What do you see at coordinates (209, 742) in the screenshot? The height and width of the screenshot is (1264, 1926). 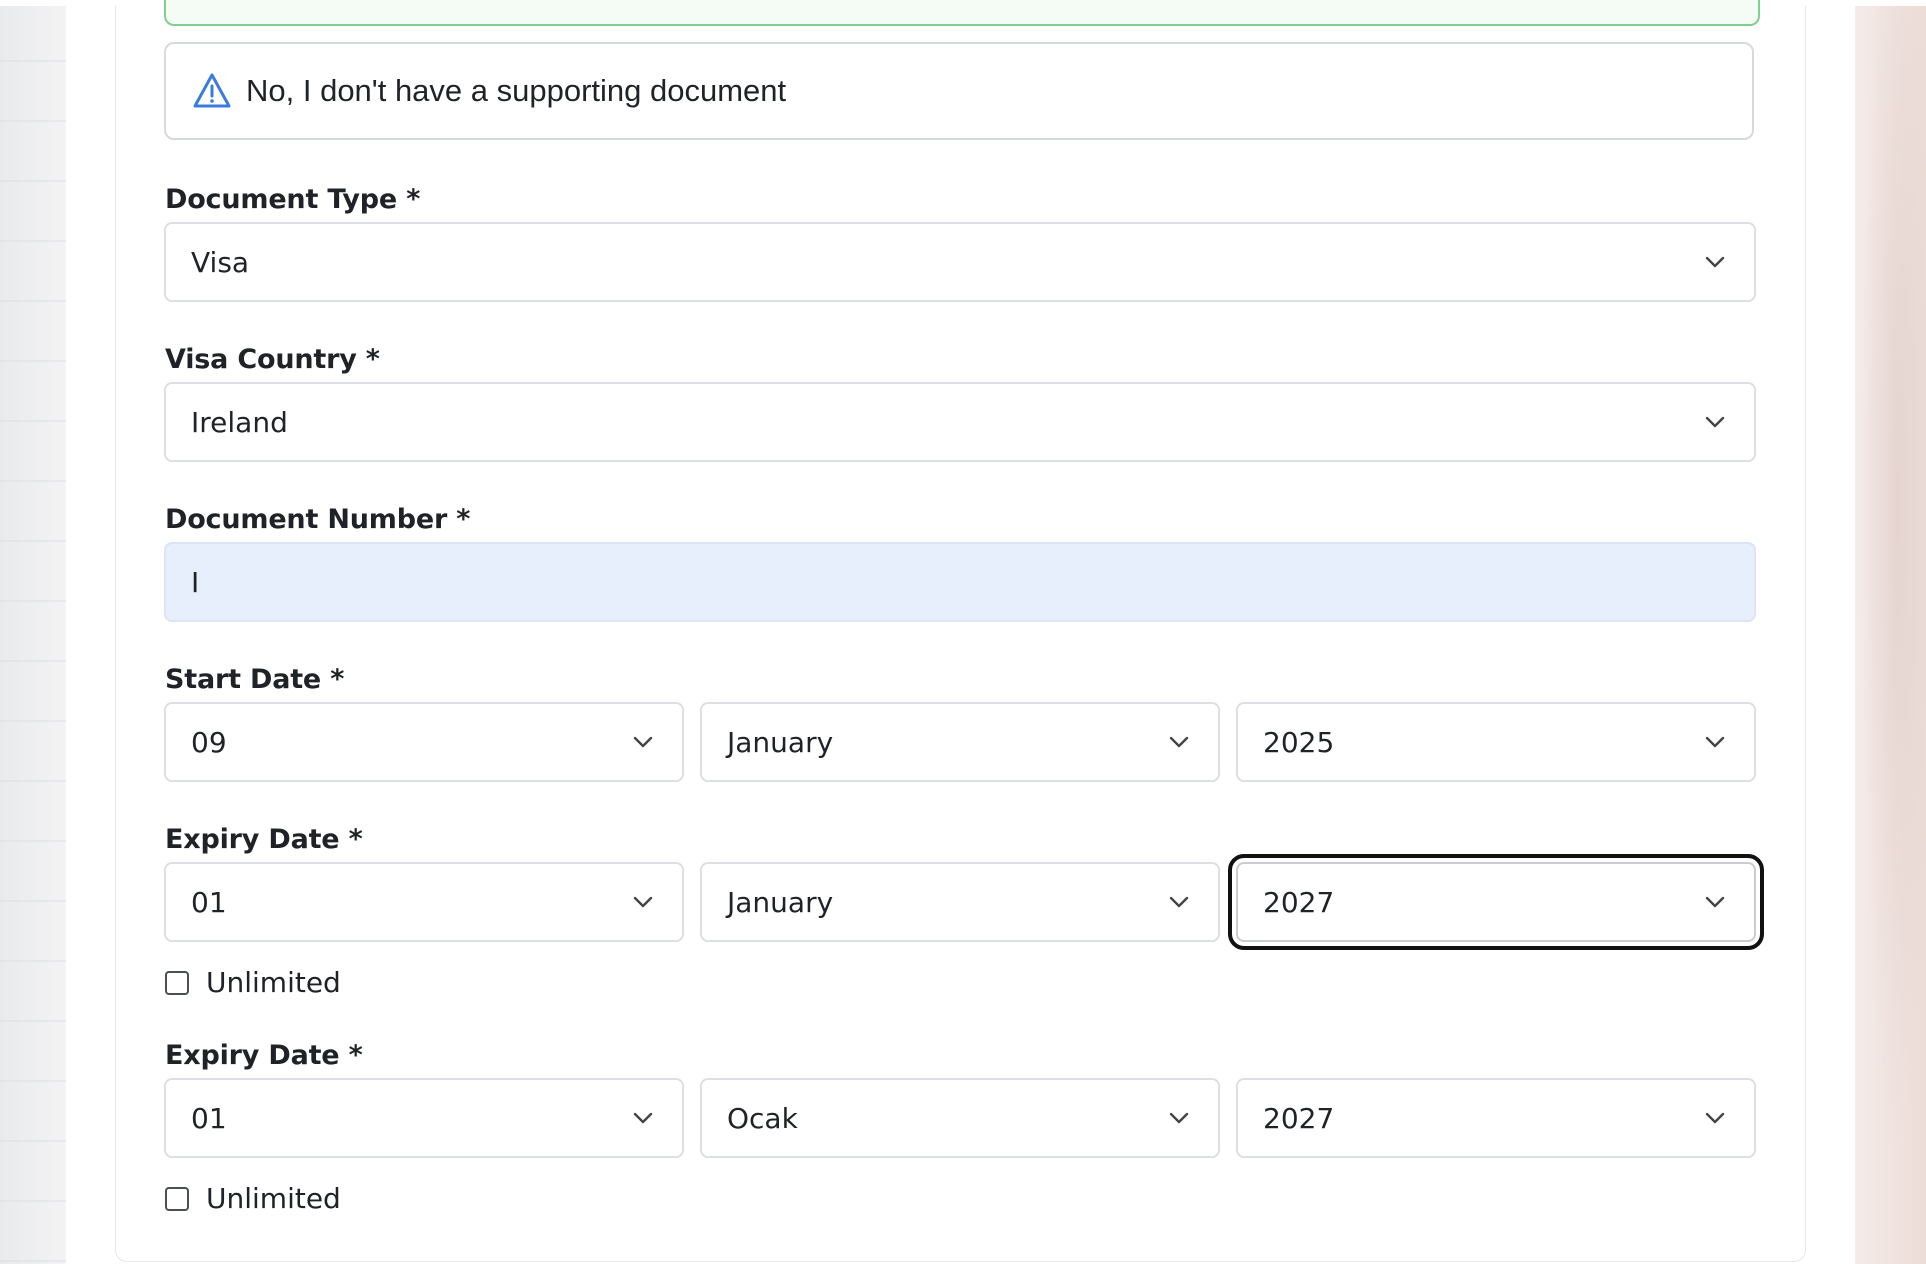 I see `start-date-day-value: 09` at bounding box center [209, 742].